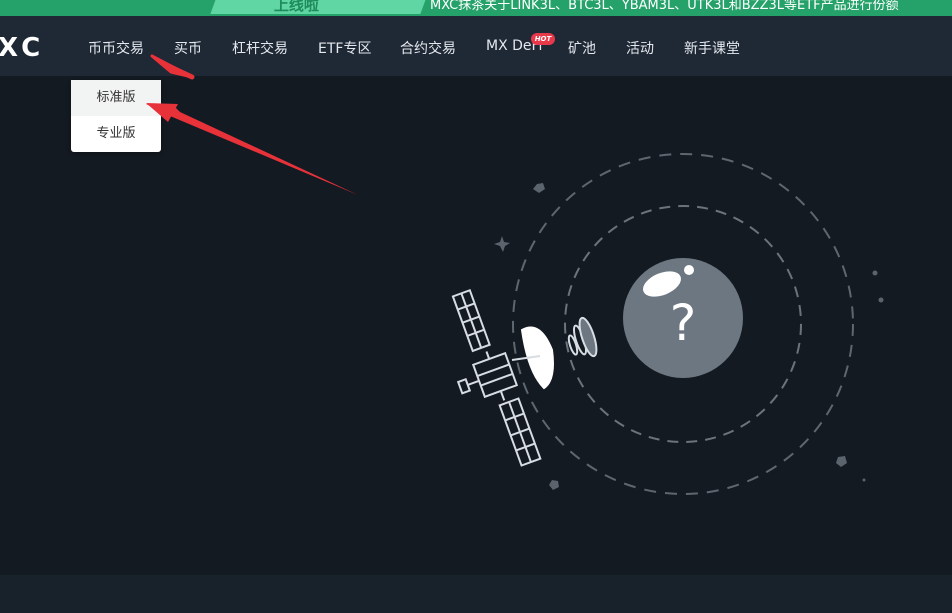 This screenshot has width=952, height=613. Describe the element at coordinates (539, 188) in the screenshot. I see `rock-icon` at that location.